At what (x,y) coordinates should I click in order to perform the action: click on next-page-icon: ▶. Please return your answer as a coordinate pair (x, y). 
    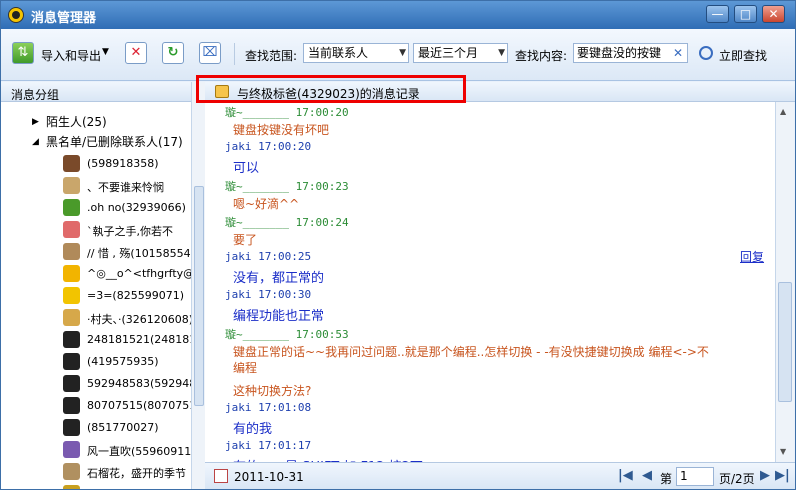
    Looking at the image, I should click on (765, 475).